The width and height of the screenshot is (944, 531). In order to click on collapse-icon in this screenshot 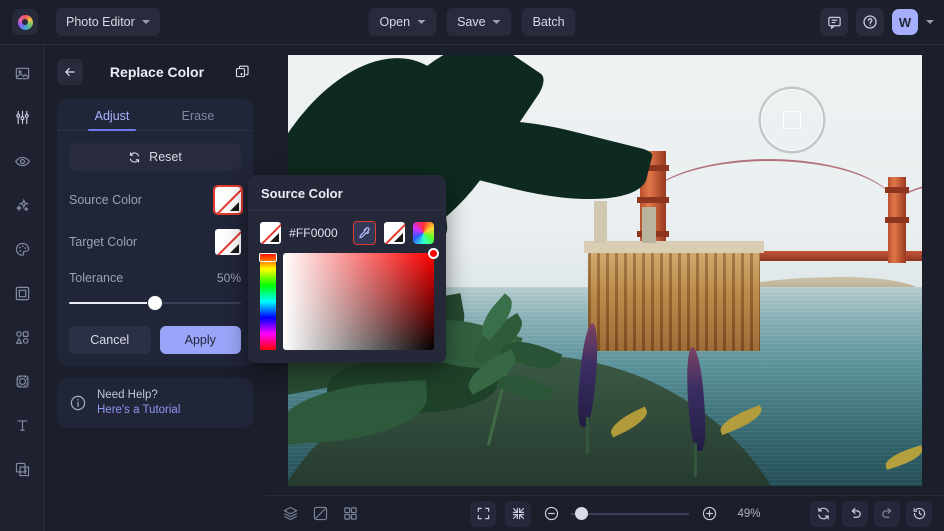, I will do `click(518, 513)`.